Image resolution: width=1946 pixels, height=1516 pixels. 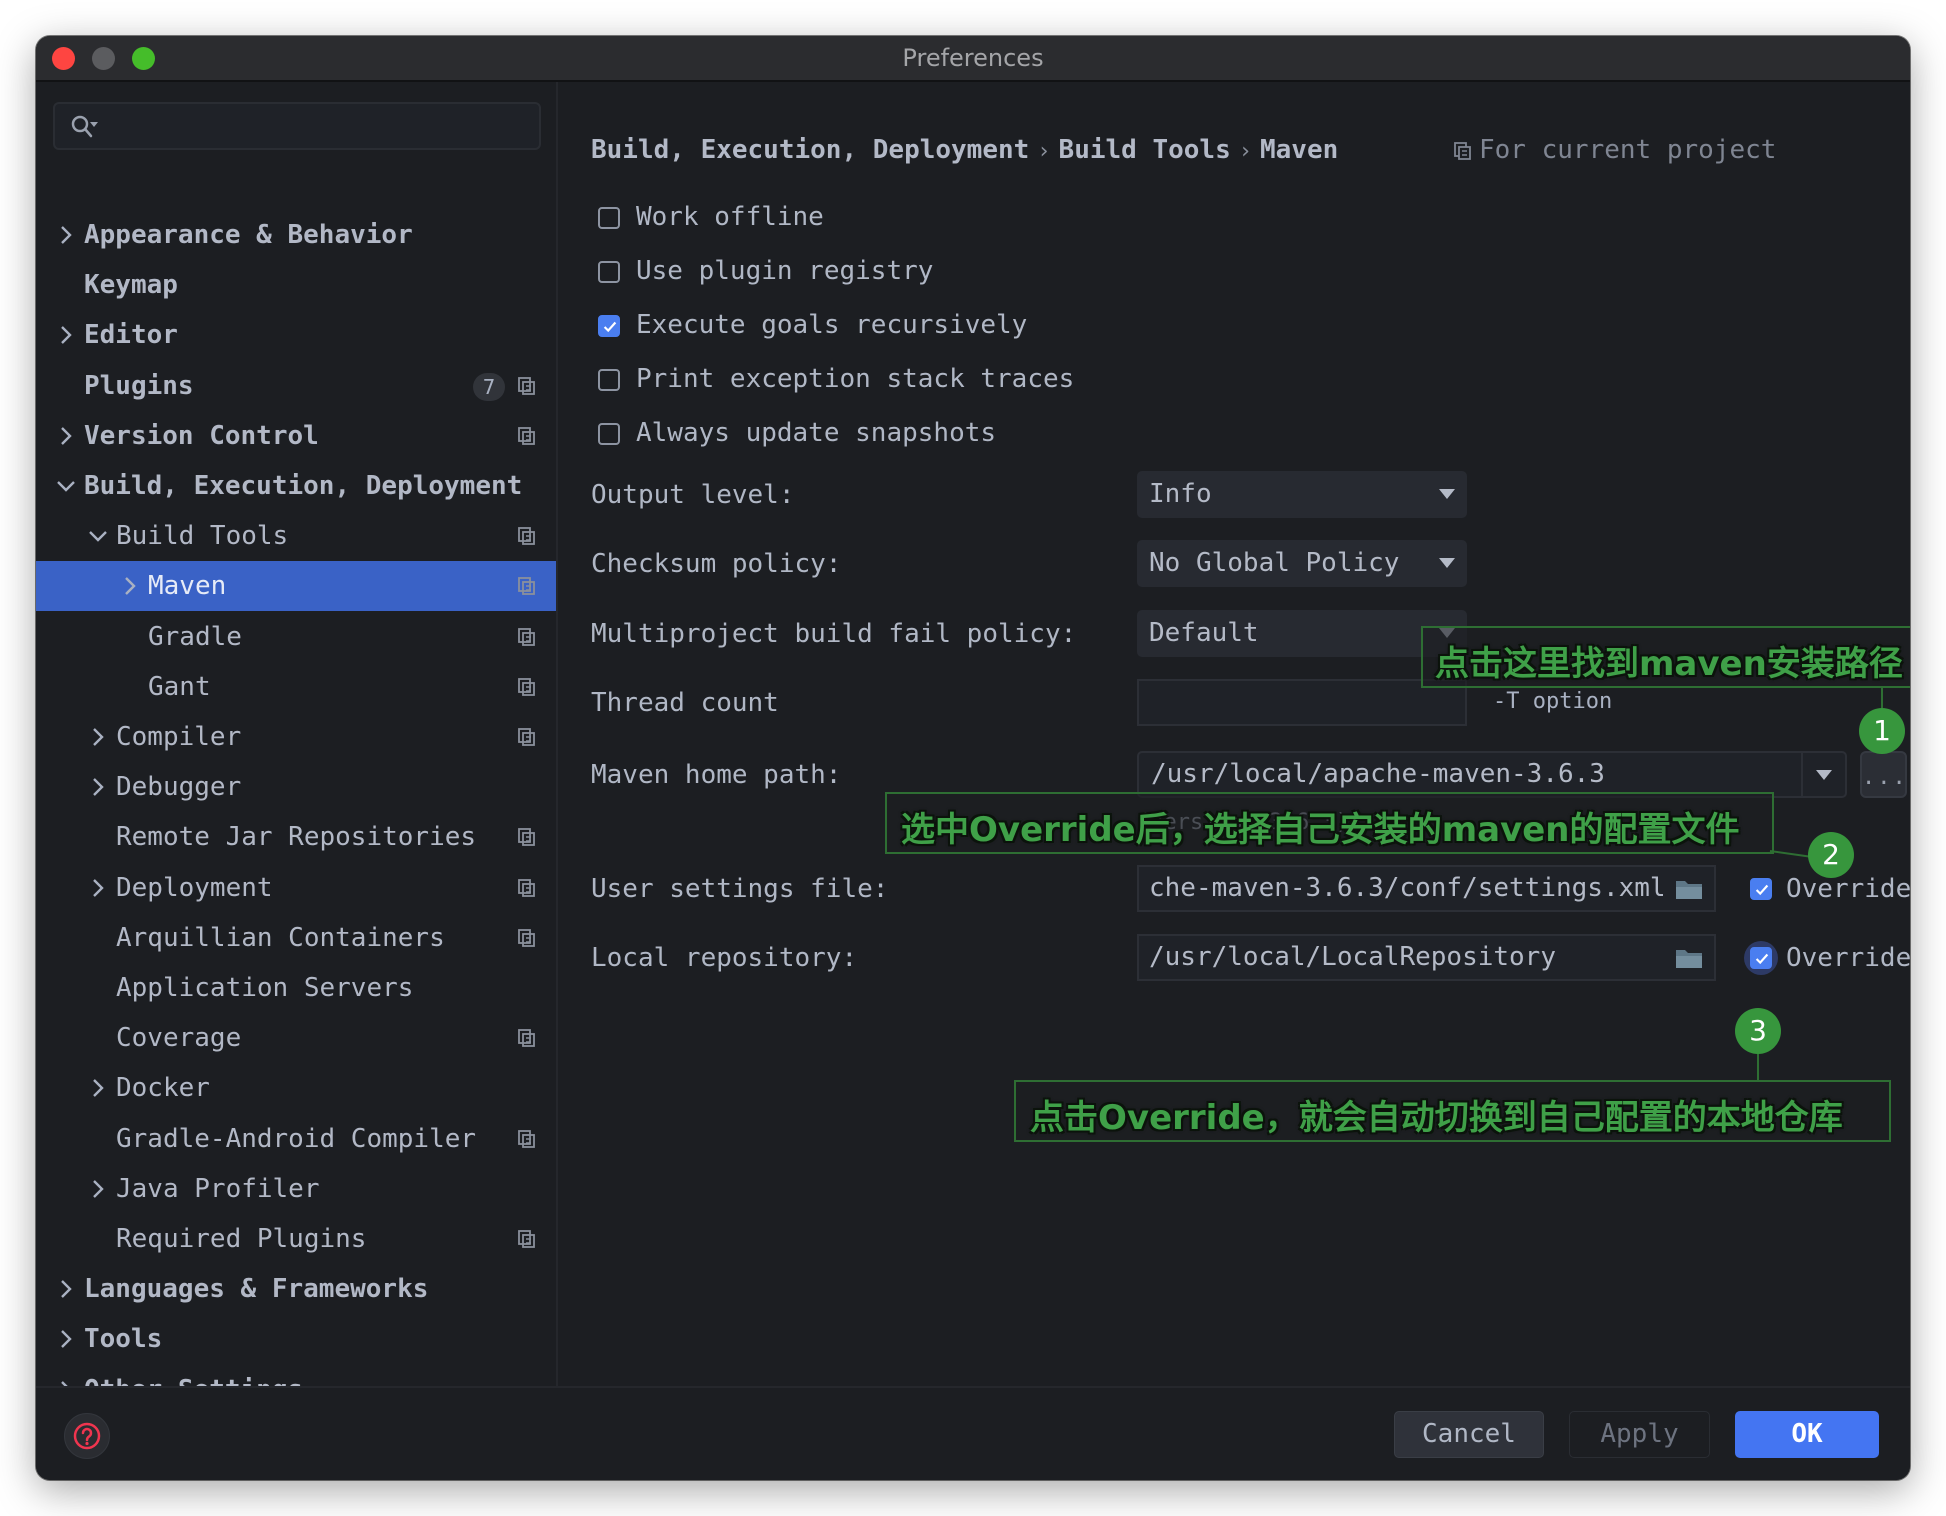 What do you see at coordinates (810, 150) in the screenshot?
I see `breadcrumb-item: Build, Execution, Deployment` at bounding box center [810, 150].